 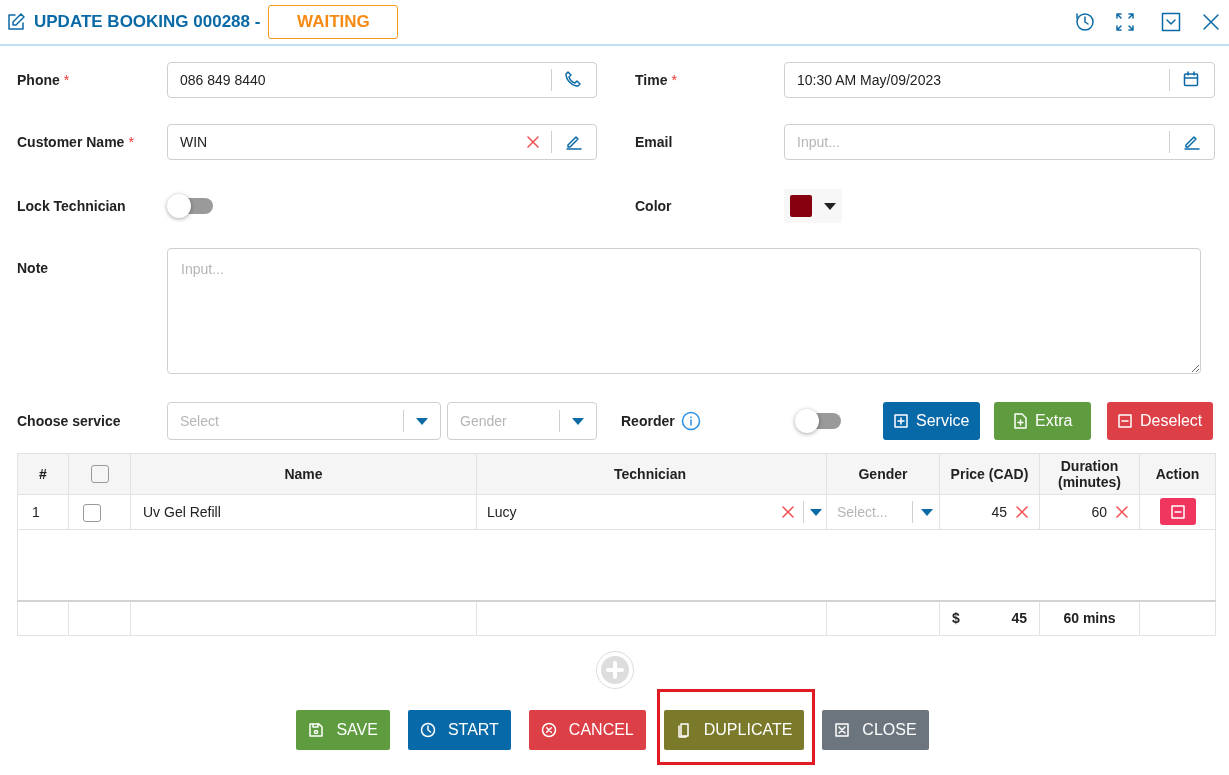 What do you see at coordinates (651, 80) in the screenshot?
I see `field-label: Time` at bounding box center [651, 80].